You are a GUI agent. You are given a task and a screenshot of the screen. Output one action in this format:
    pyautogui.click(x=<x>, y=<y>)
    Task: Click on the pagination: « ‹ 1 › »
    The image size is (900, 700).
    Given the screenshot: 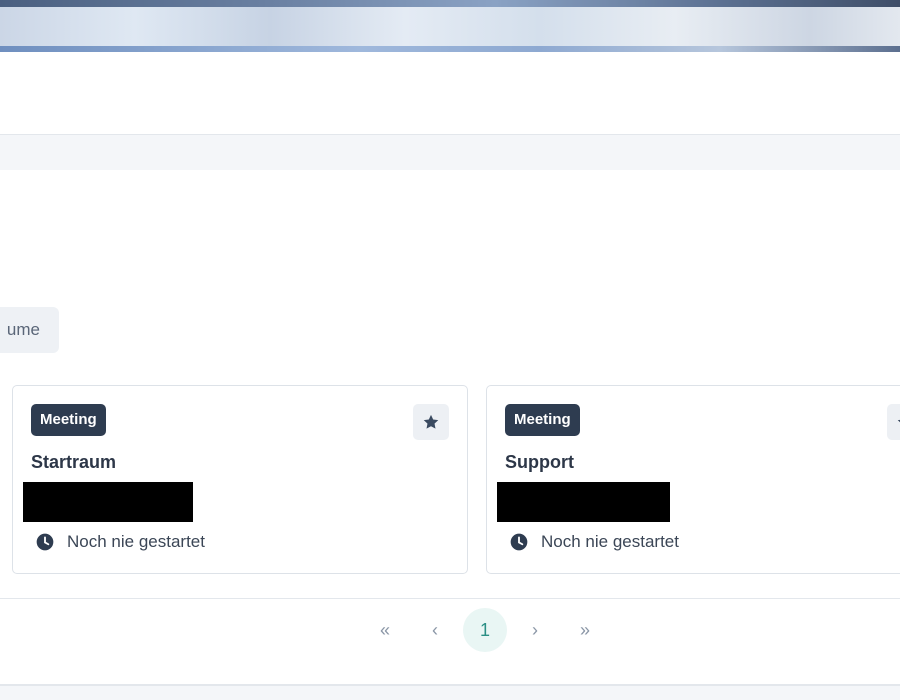 What is the action you would take?
    pyautogui.click(x=485, y=630)
    